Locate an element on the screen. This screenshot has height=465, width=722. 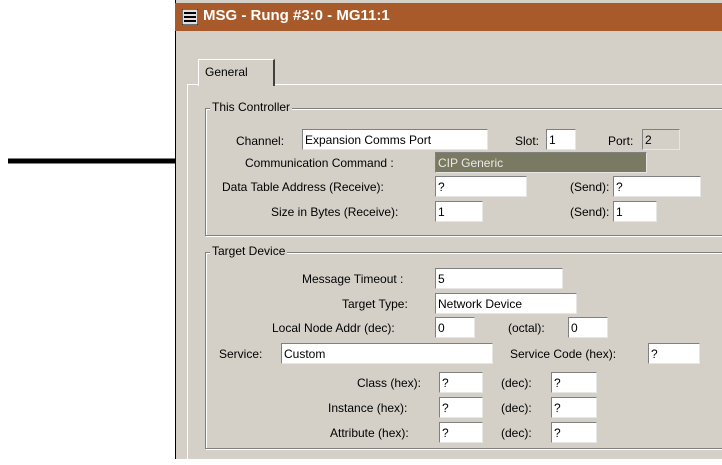
class-hex-label: Class (hex): is located at coordinates (389, 383).